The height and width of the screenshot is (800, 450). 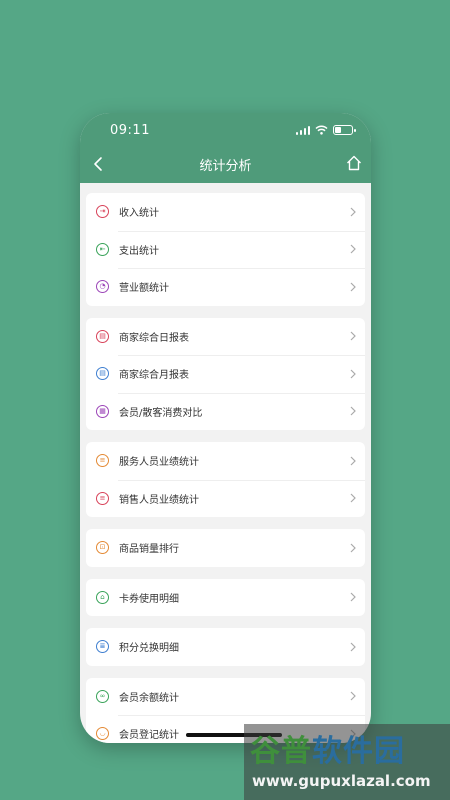 What do you see at coordinates (154, 338) in the screenshot?
I see `menu-item-label: 商家综合日报表` at bounding box center [154, 338].